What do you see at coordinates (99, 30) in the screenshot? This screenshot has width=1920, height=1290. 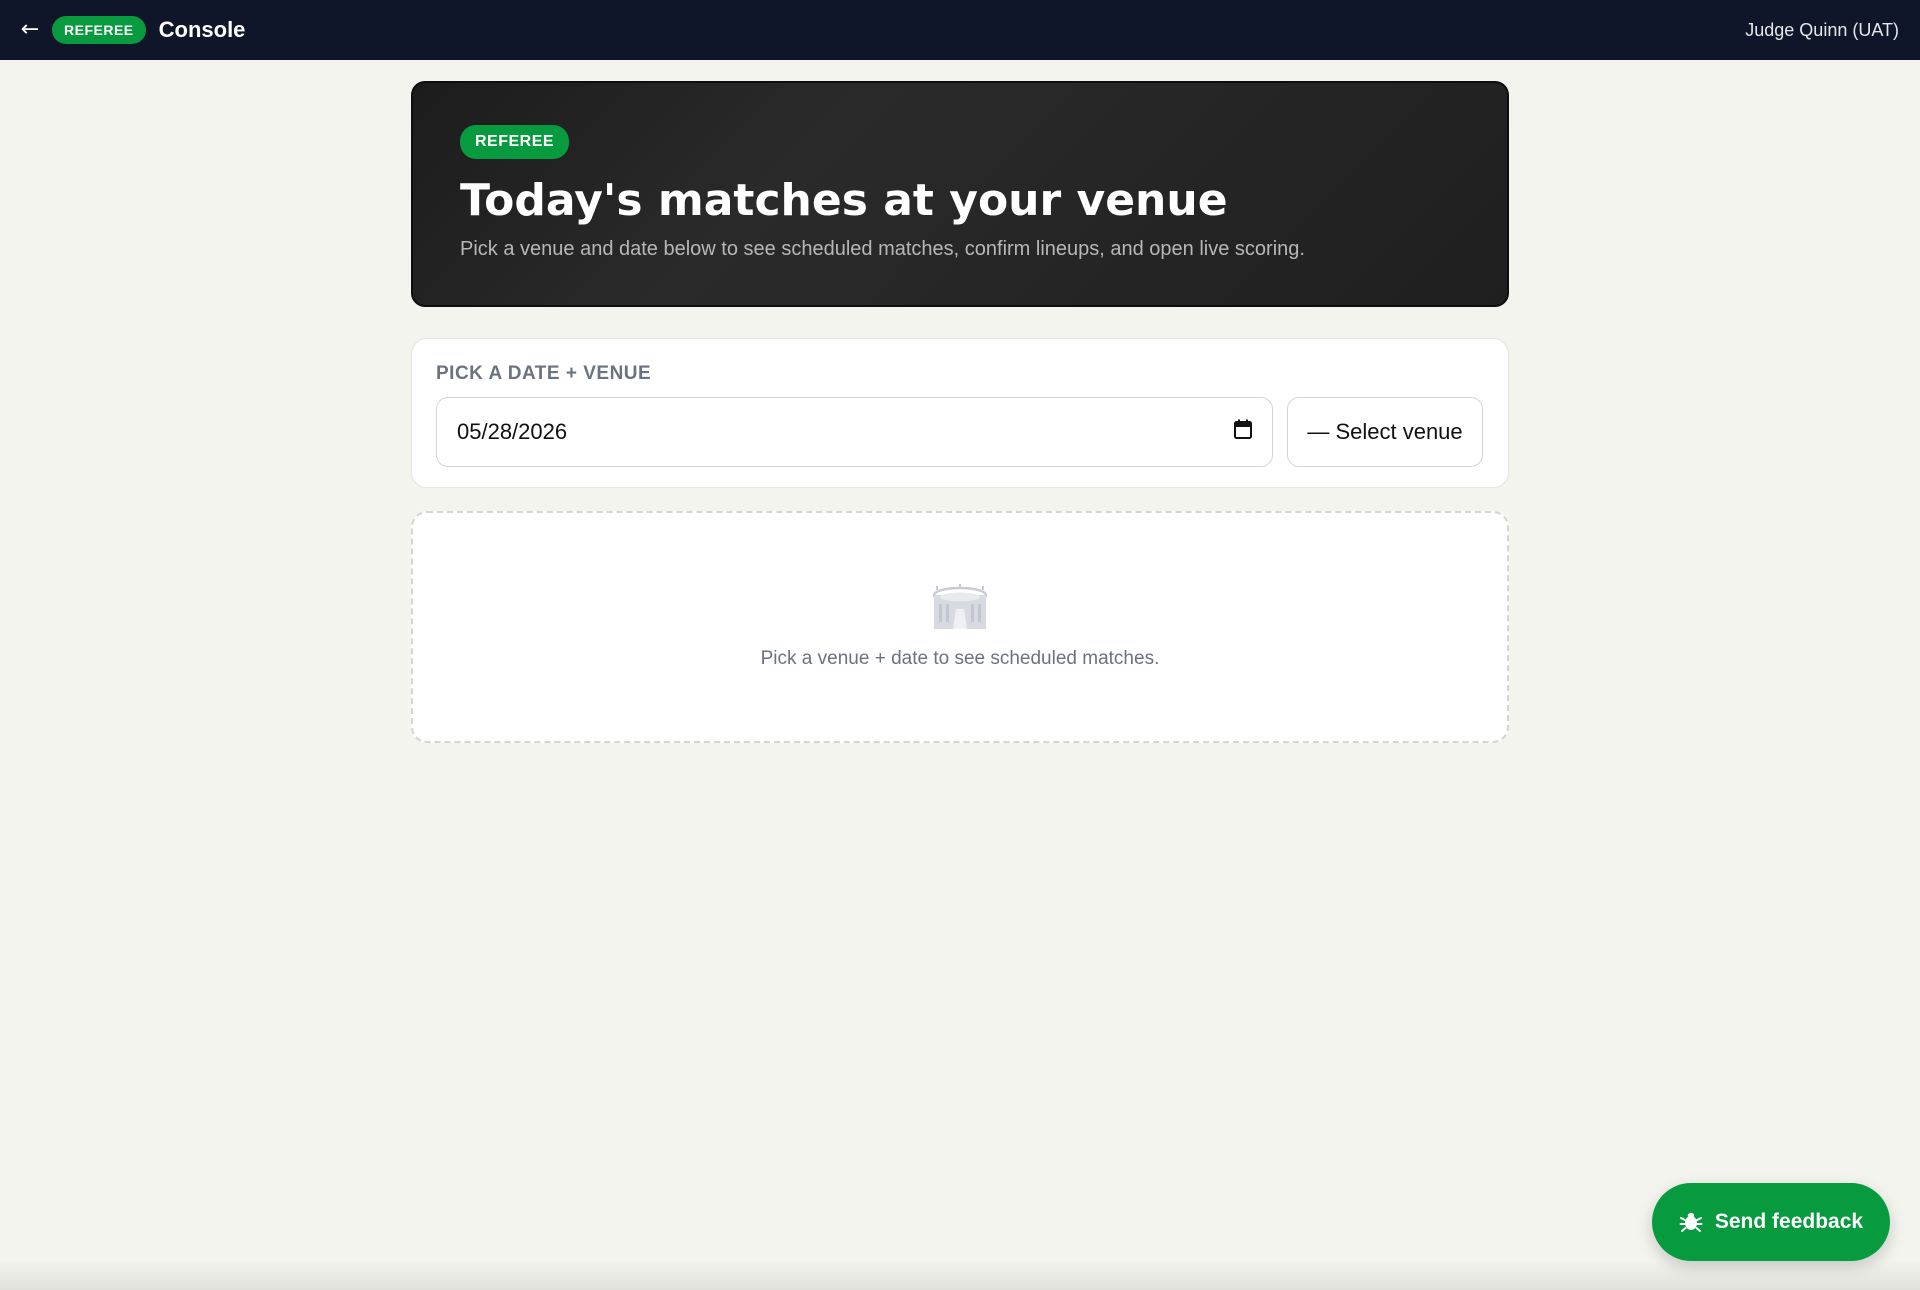 I see `role-badge: REFEREE` at bounding box center [99, 30].